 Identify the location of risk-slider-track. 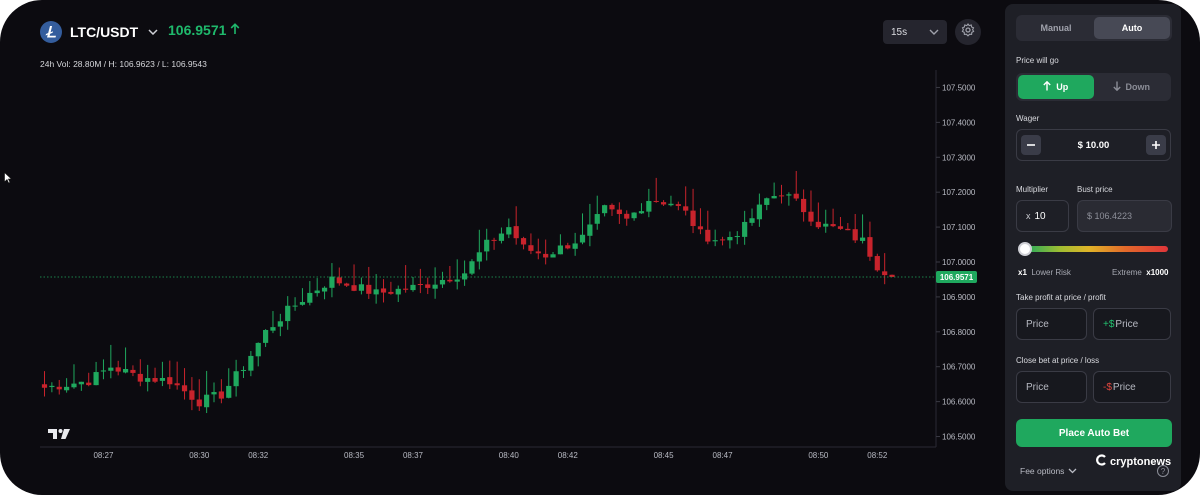
(1096, 249).